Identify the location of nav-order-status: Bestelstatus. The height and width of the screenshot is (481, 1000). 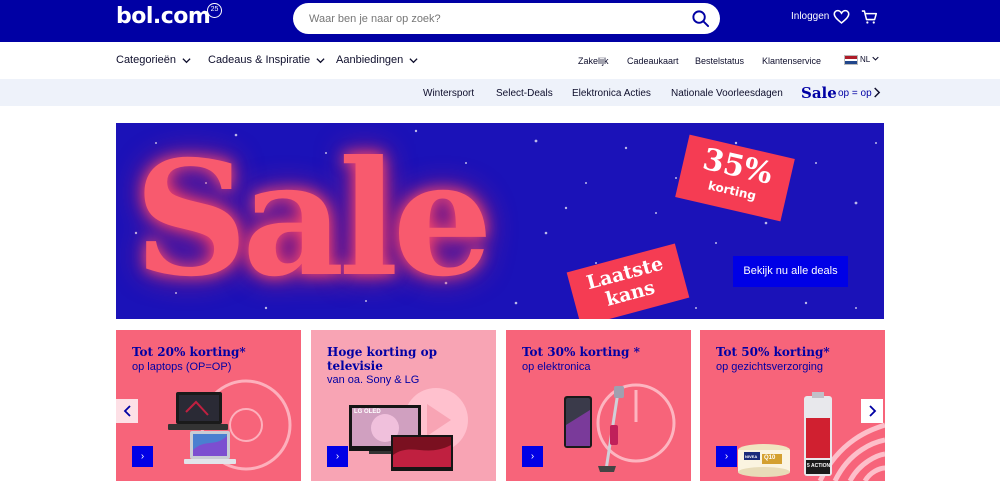
(719, 61).